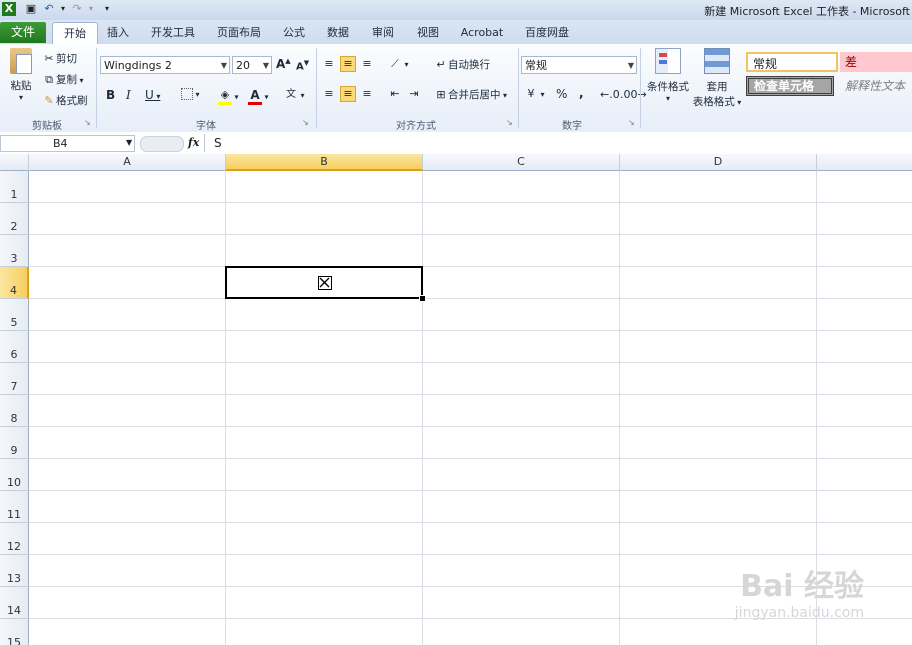  What do you see at coordinates (165, 65) in the screenshot?
I see `font-name-select: Wingdings 2 ▼` at bounding box center [165, 65].